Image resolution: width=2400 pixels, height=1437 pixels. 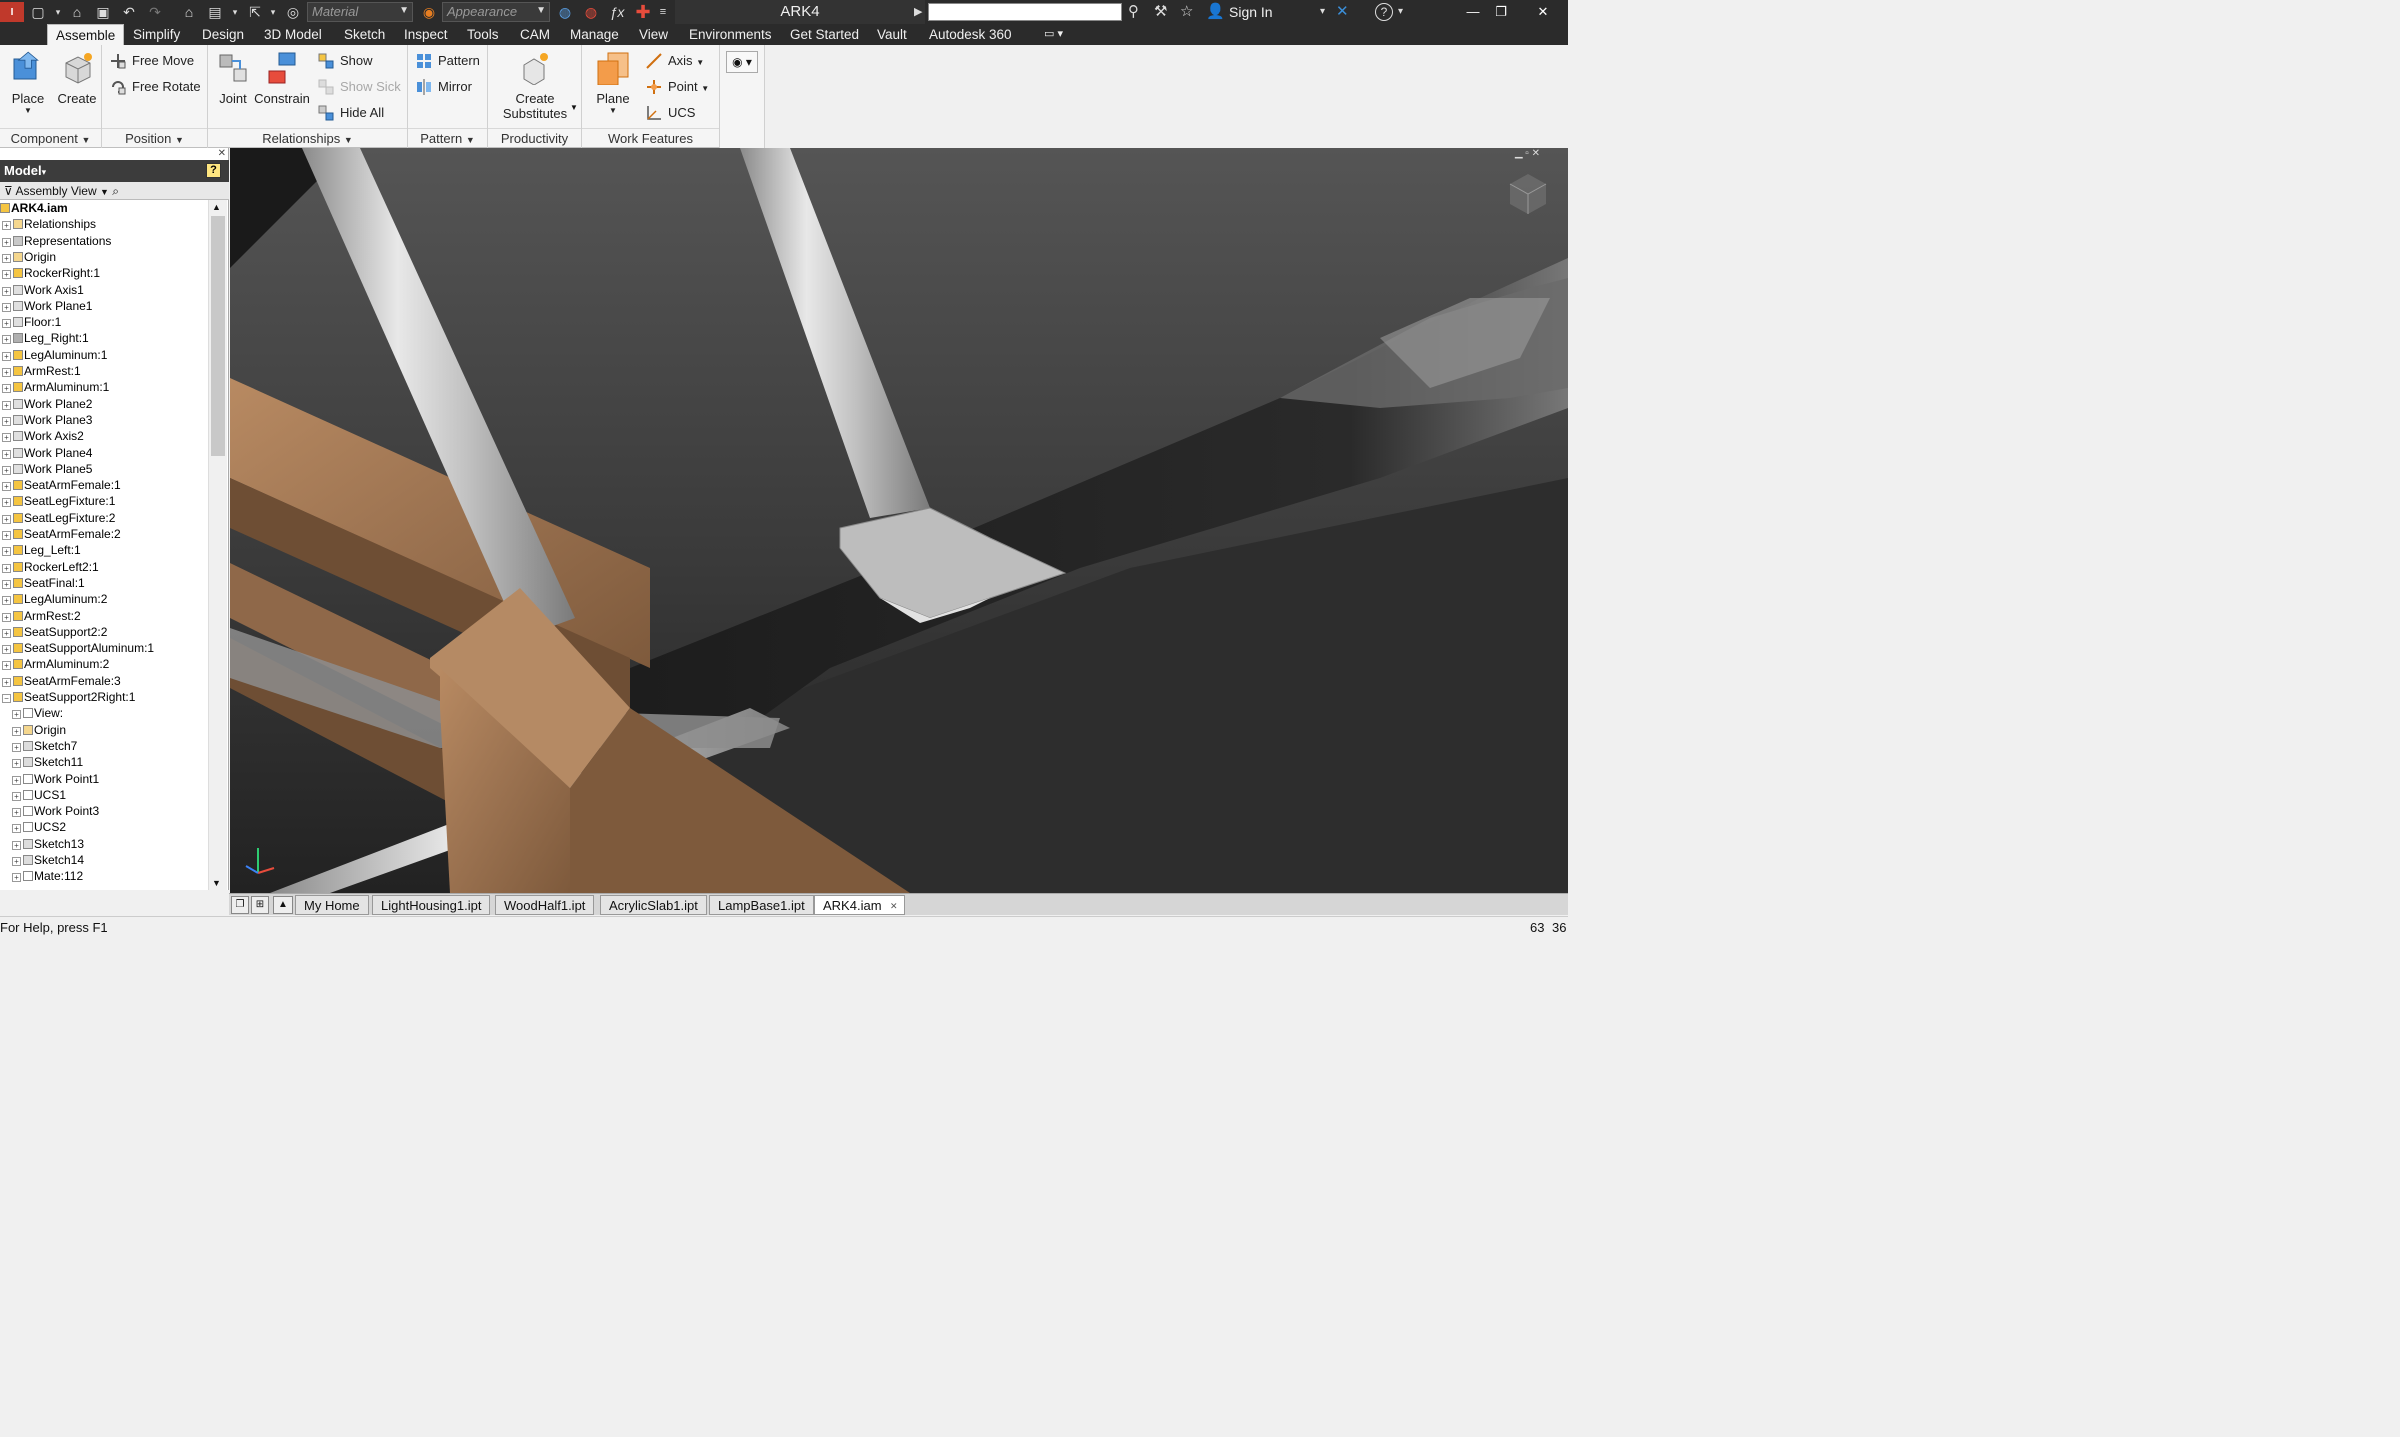 What do you see at coordinates (77, 77) in the screenshot?
I see `create-button: Create` at bounding box center [77, 77].